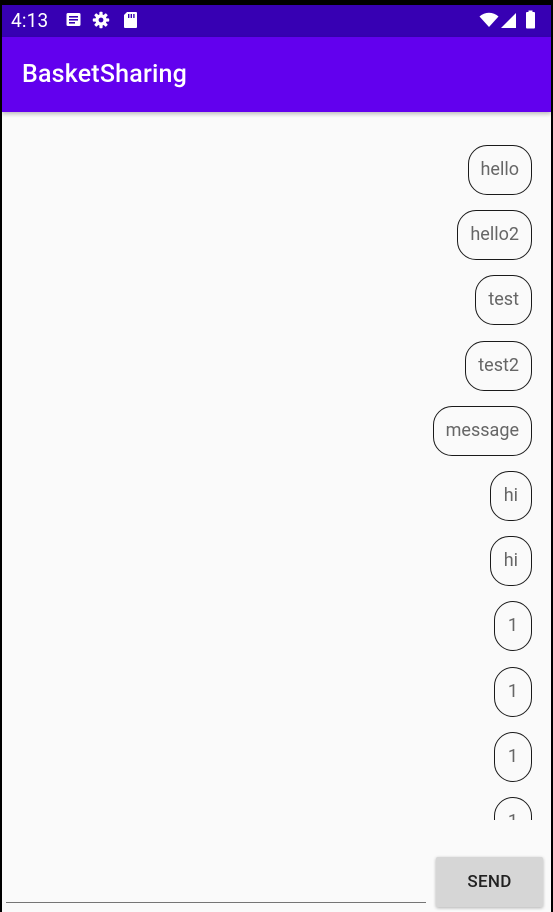  Describe the element at coordinates (30, 20) in the screenshot. I see `status-time: 4:13` at that location.